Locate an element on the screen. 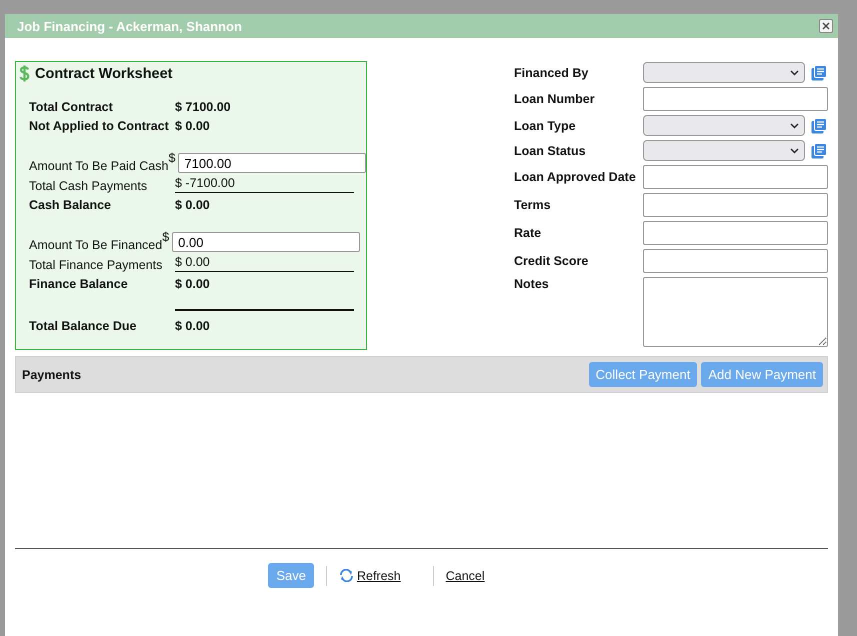 The image size is (857, 636). row-label: Total Contract is located at coordinates (71, 107).